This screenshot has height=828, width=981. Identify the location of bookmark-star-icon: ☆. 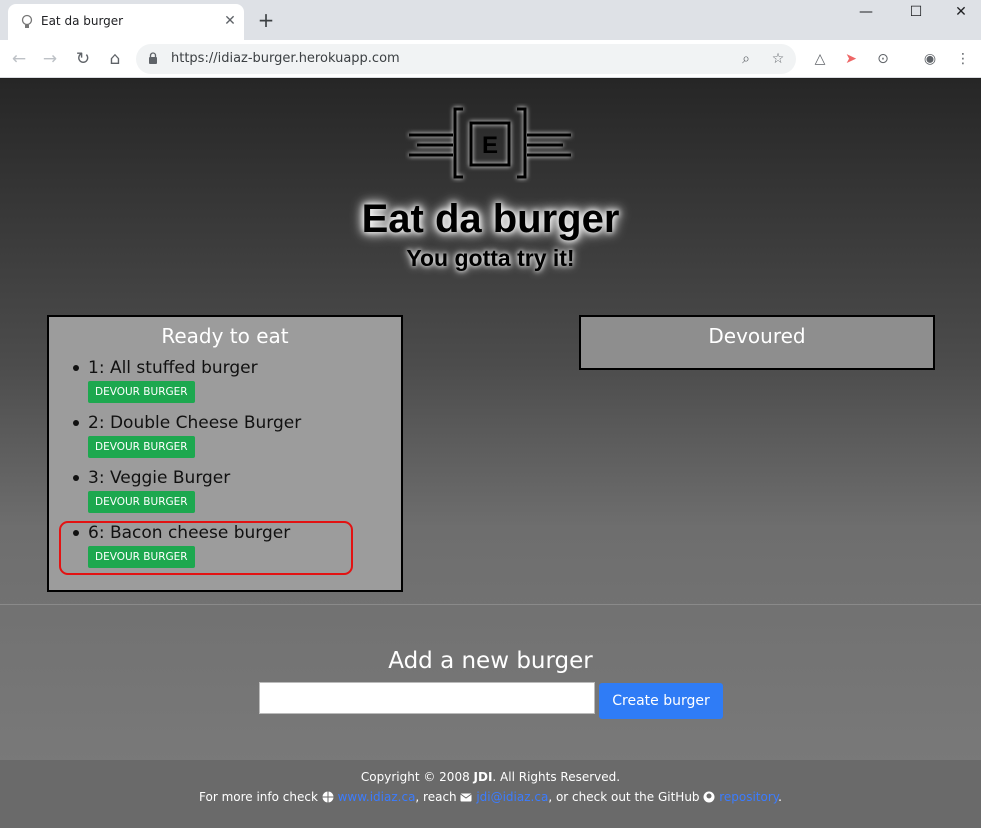
(778, 59).